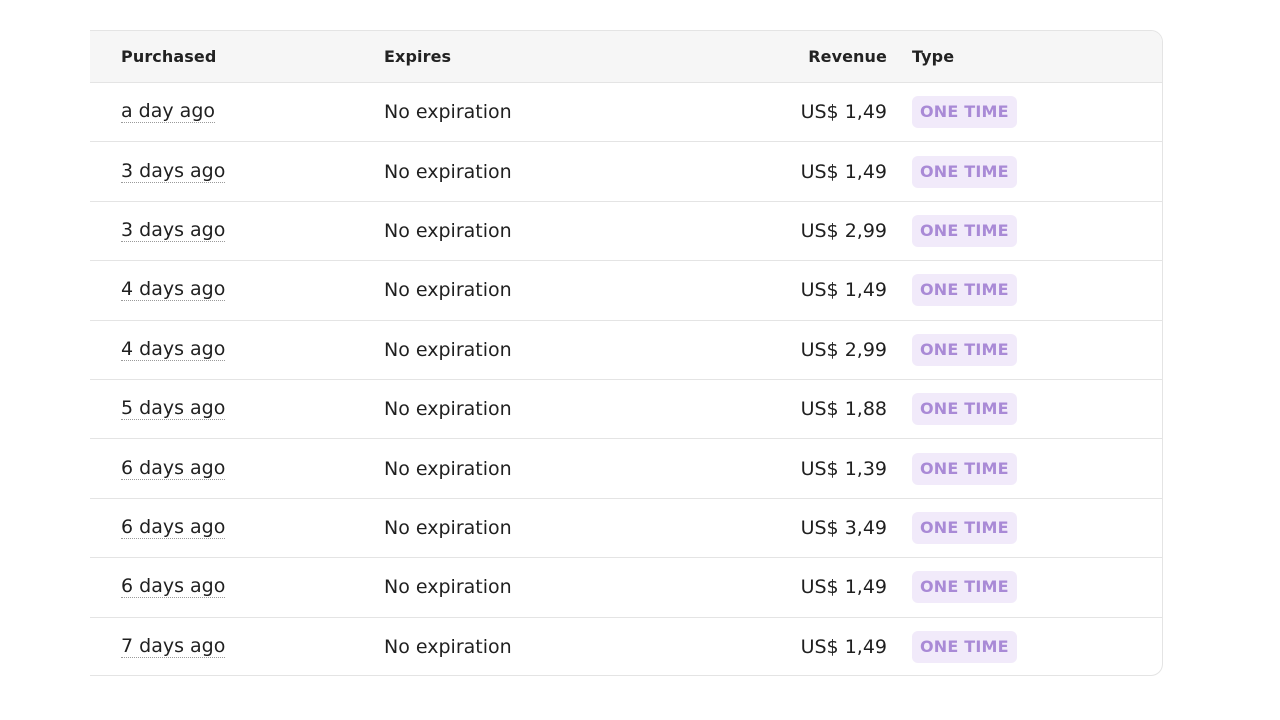 This screenshot has height=720, width=1280. What do you see at coordinates (626, 469) in the screenshot?
I see `table-row: 6 days ago No expiration US$ 1,39 ONE TIME` at bounding box center [626, 469].